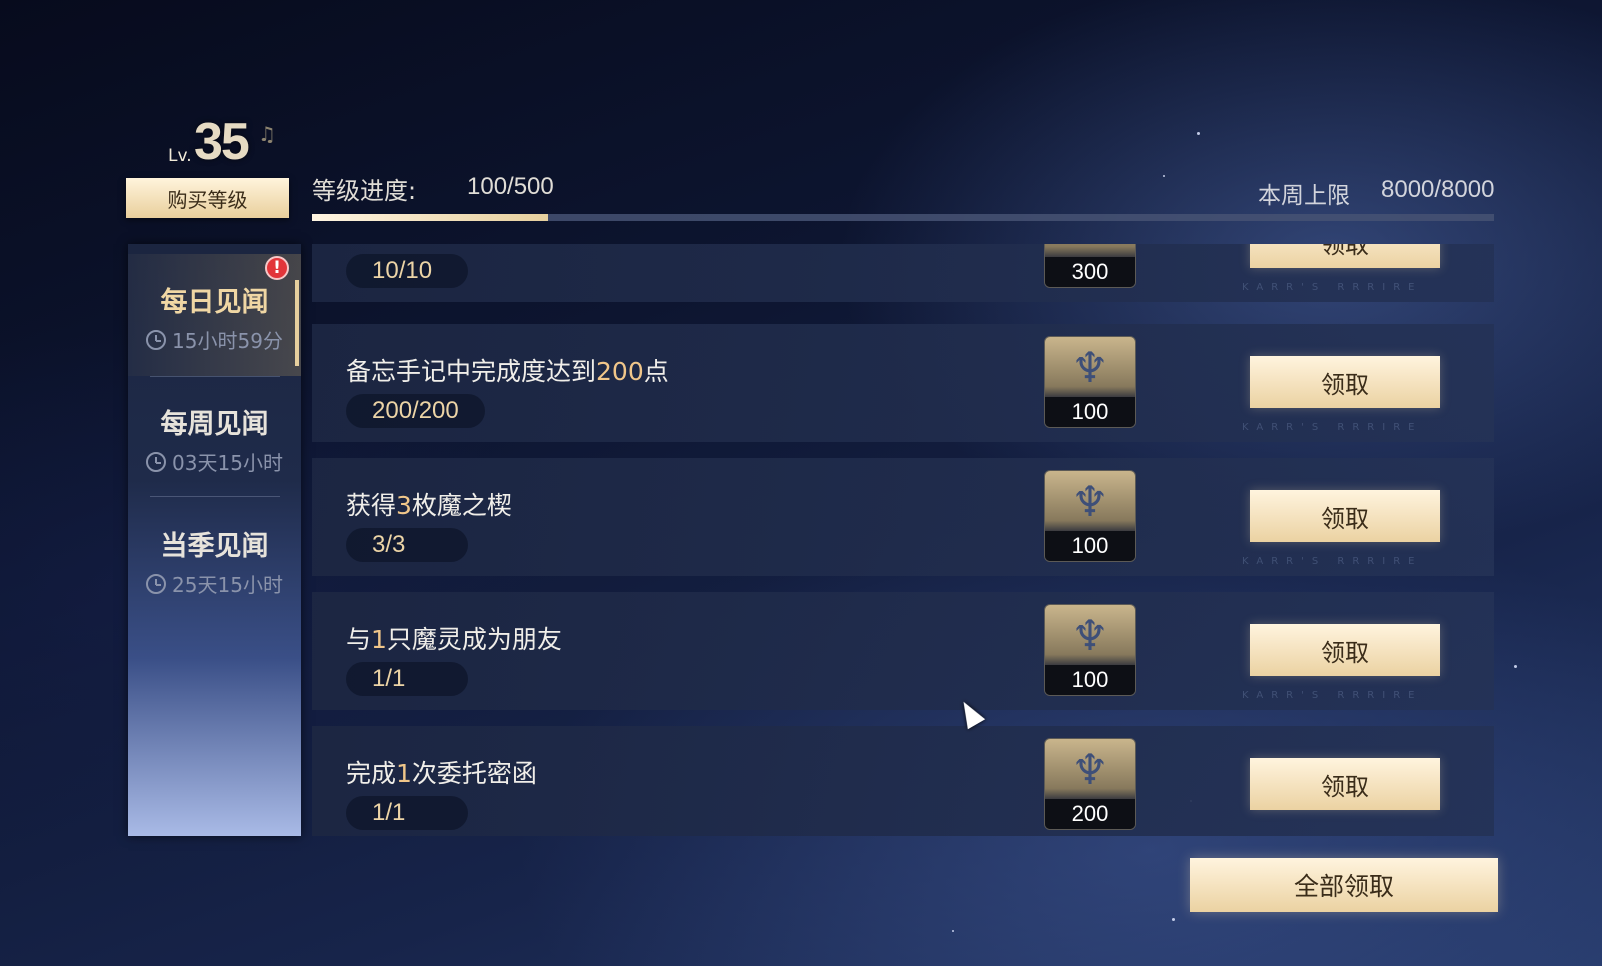 The width and height of the screenshot is (1602, 966). Describe the element at coordinates (214, 546) in the screenshot. I see `tab-title: 当季见闻` at that location.